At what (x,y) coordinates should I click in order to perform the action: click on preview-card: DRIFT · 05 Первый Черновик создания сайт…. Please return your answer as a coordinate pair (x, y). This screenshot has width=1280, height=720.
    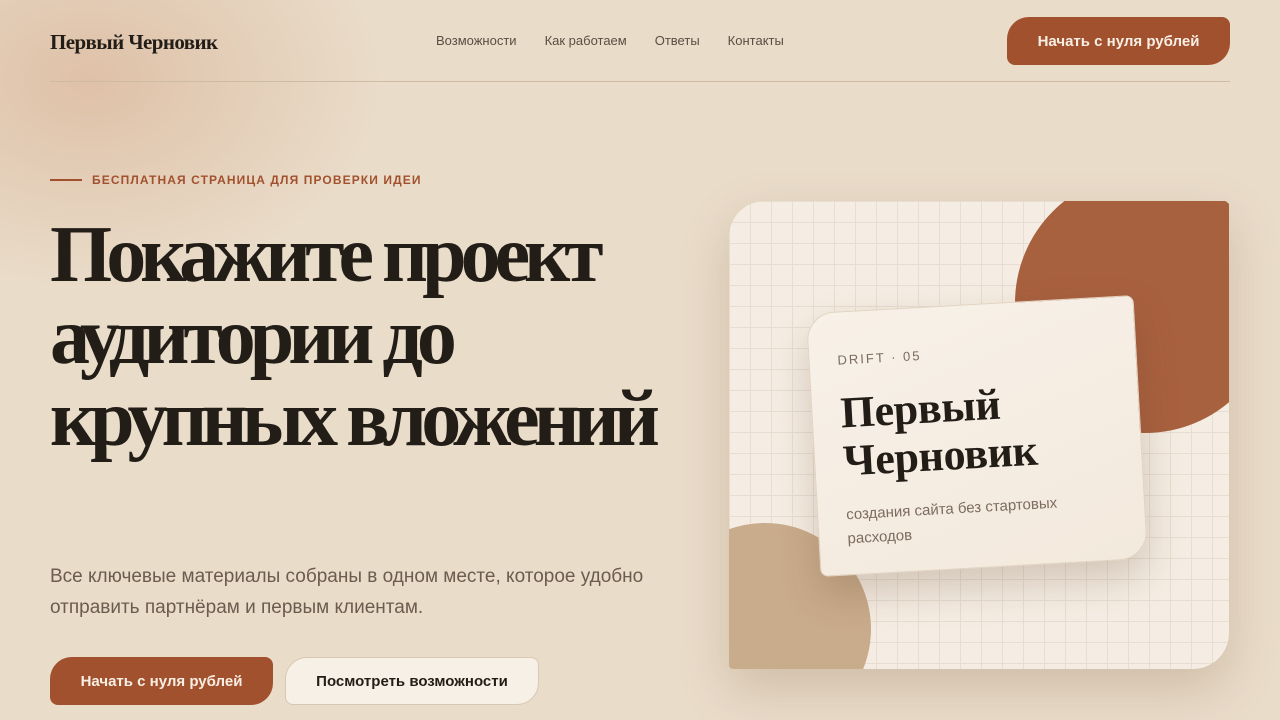
    Looking at the image, I should click on (977, 436).